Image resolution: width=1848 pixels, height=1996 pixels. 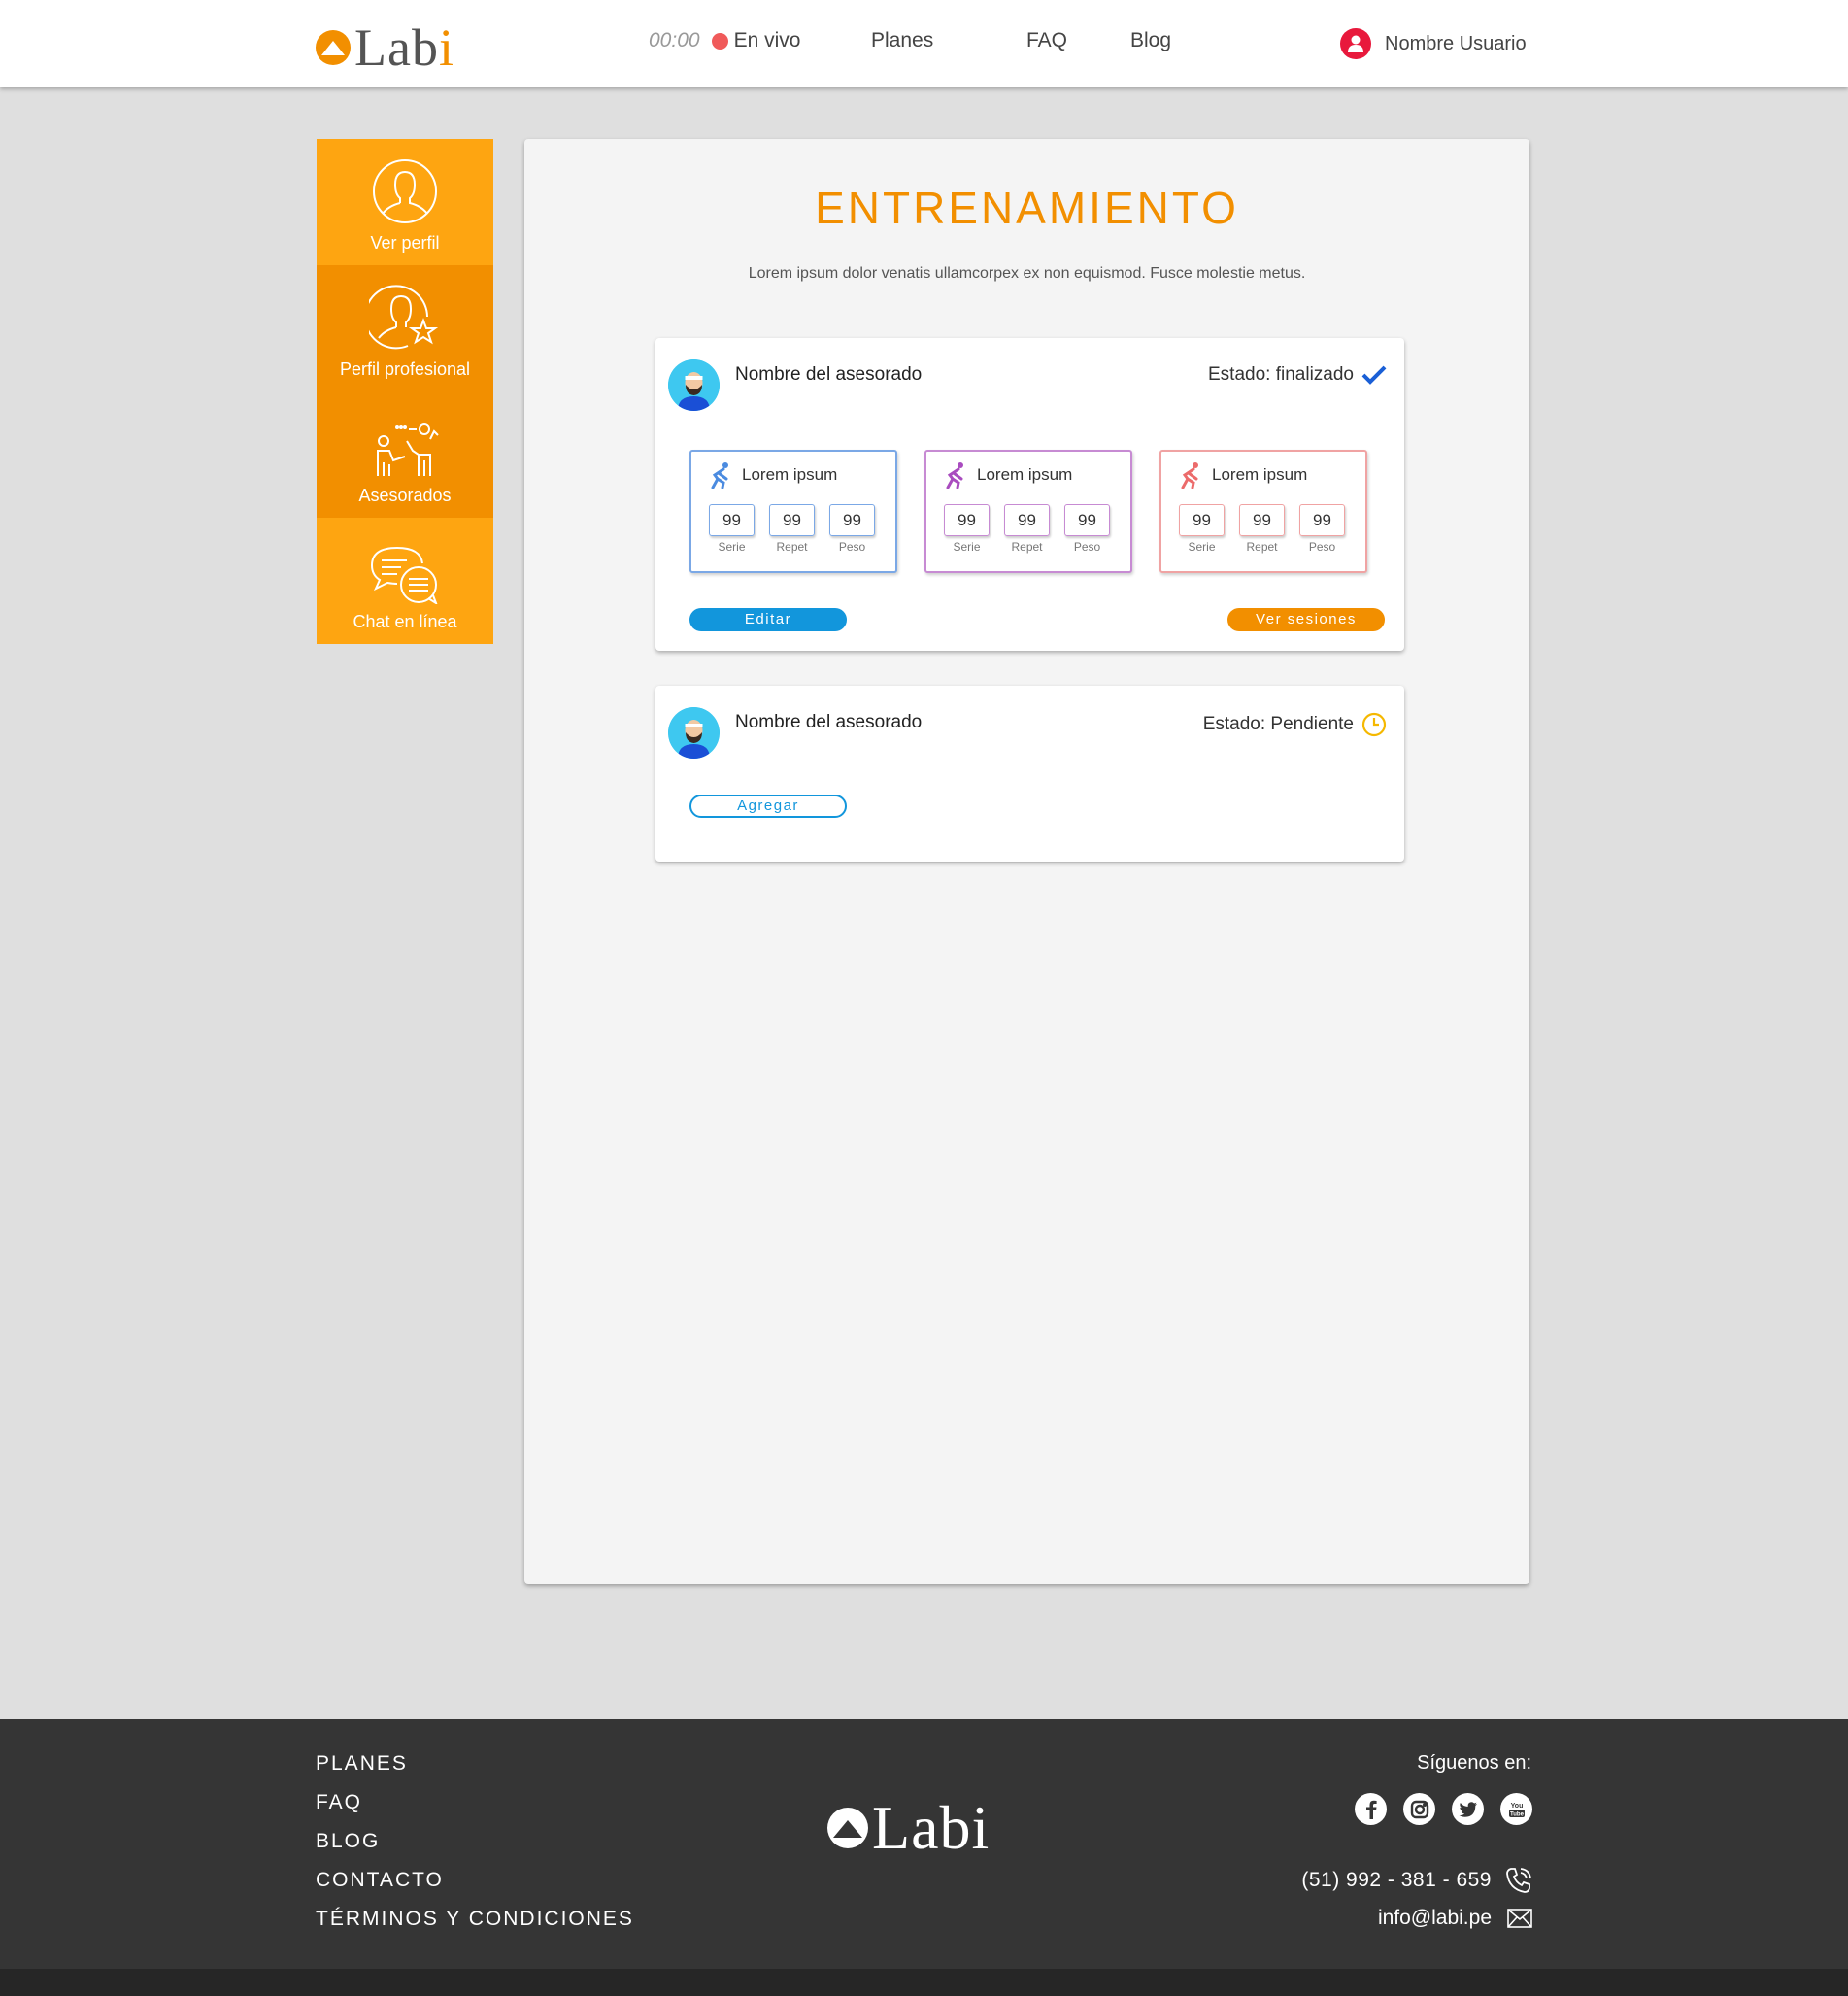 What do you see at coordinates (405, 243) in the screenshot?
I see `sidebar-item-label: Ver perfil` at bounding box center [405, 243].